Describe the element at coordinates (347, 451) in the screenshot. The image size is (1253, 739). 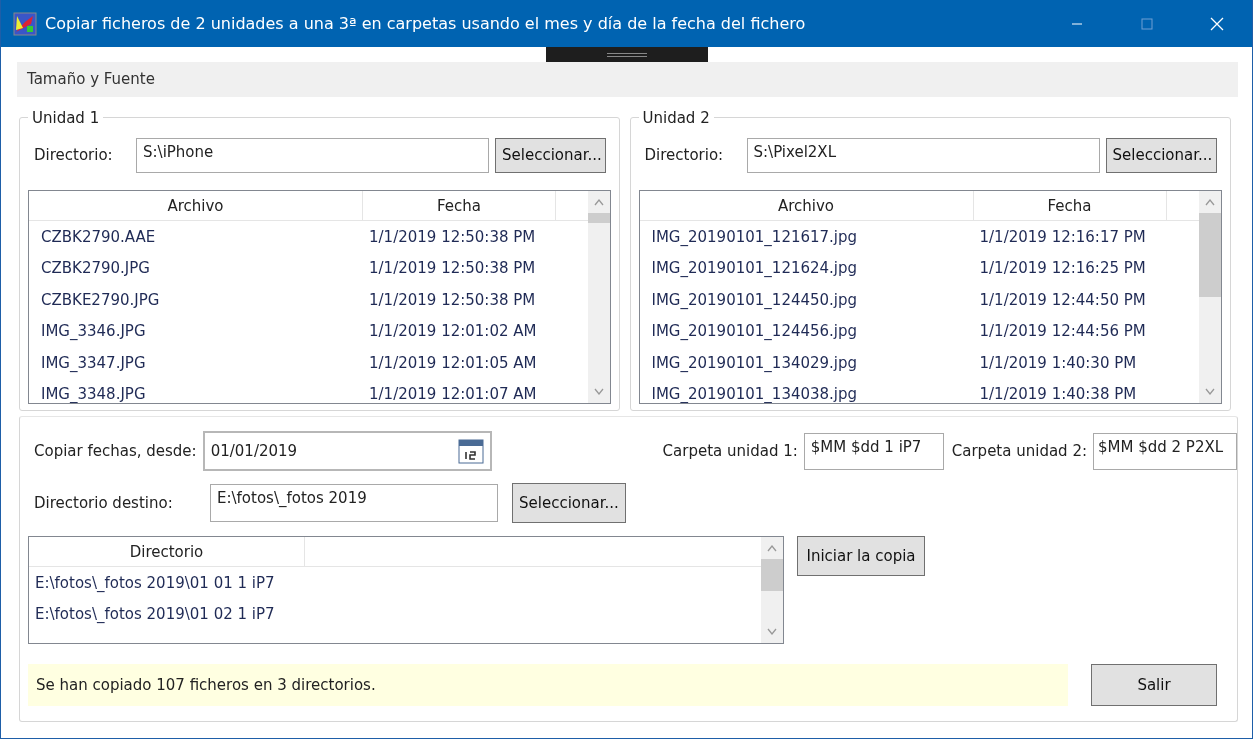
I see `date-picker: 01/01/2019` at that location.